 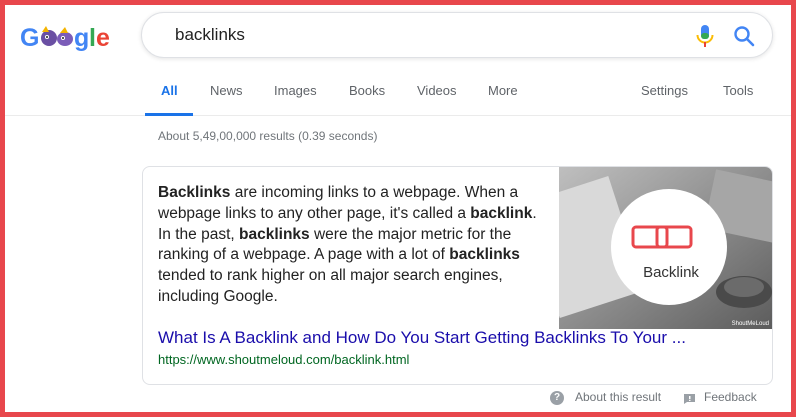 I want to click on google-doodle-logo: G g l e, so click(x=65, y=38).